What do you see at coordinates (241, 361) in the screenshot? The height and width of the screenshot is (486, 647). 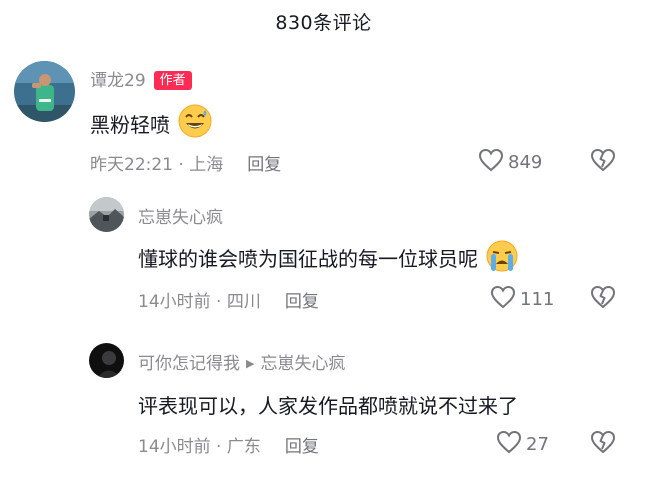 I see `comment-3-header: 可你怎记得我 ▶ 忘崽失心疯` at bounding box center [241, 361].